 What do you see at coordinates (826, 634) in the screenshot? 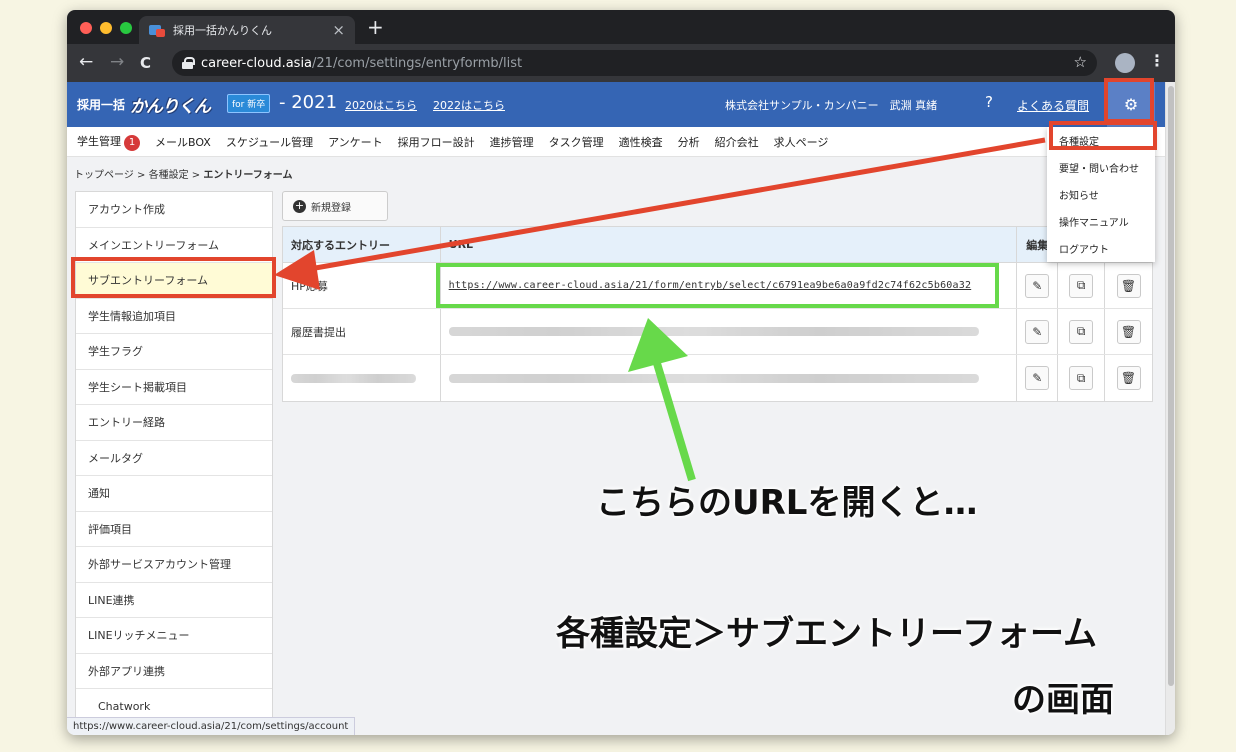
I see `annotation-screen-line1: 各種設定＞サブエントリーフォーム` at bounding box center [826, 634].